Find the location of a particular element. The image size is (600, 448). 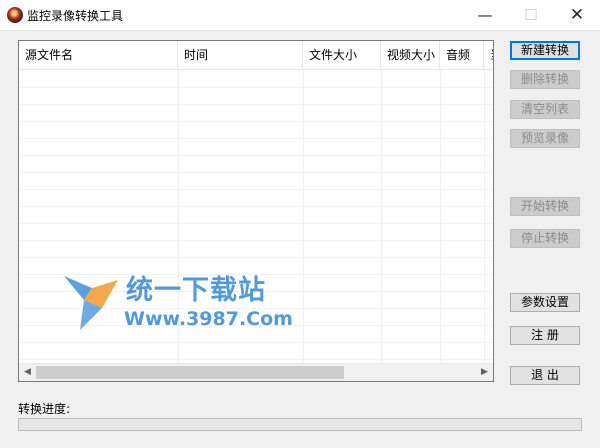

clear-list-button: 清空列表 is located at coordinates (545, 109).